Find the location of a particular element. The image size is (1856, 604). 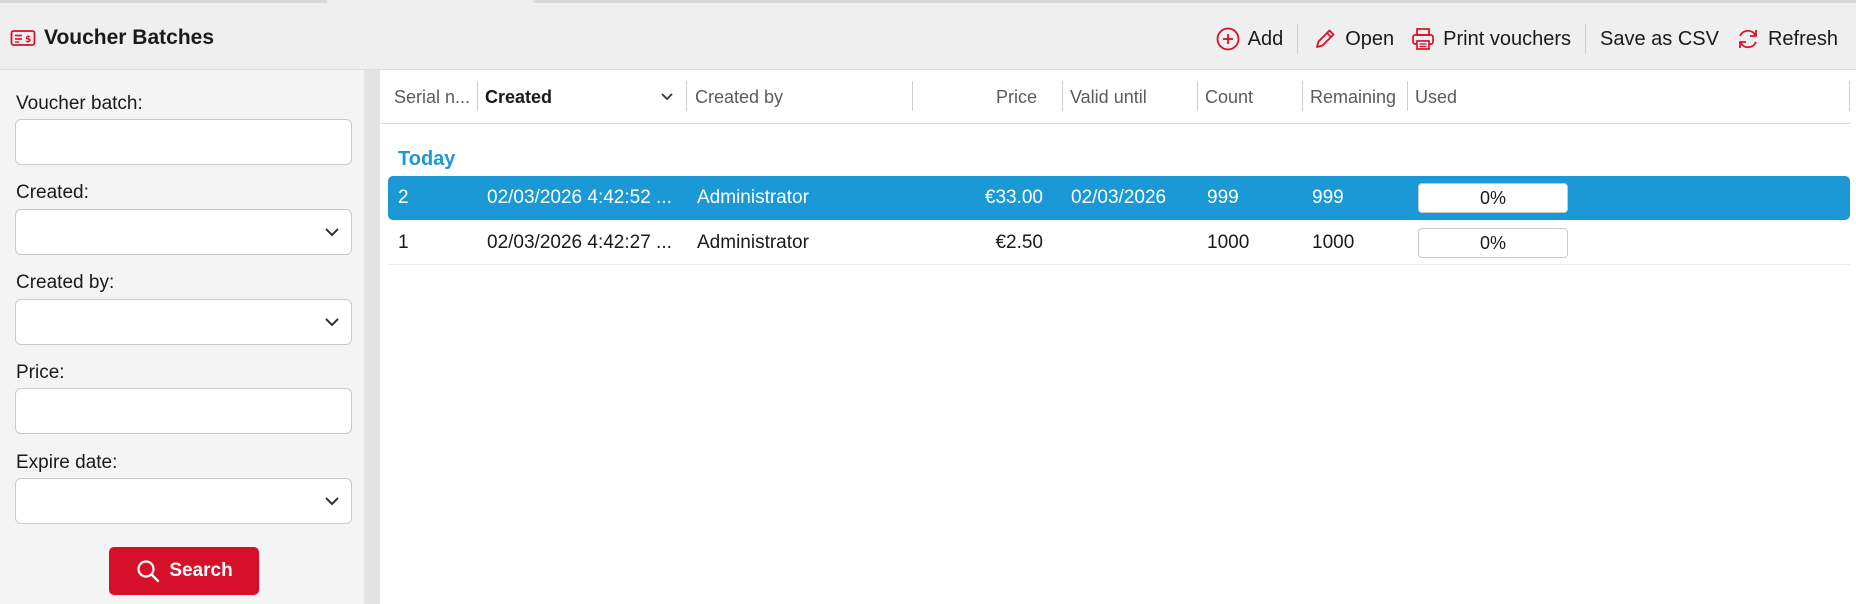

title-area: $ Voucher Batches is located at coordinates (112, 38).